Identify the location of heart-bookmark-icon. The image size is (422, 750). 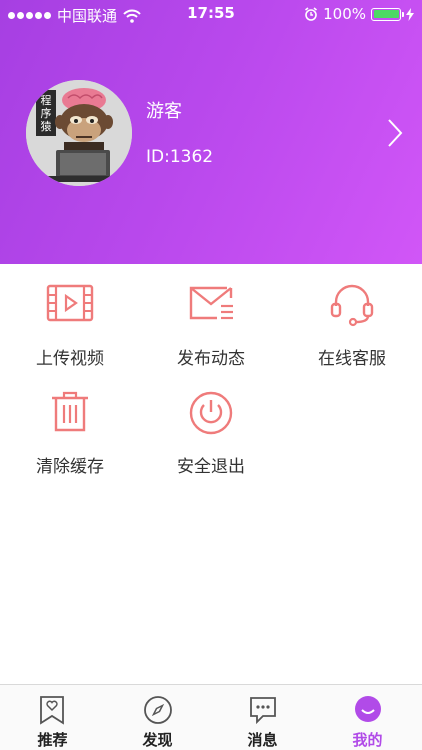
(52, 710).